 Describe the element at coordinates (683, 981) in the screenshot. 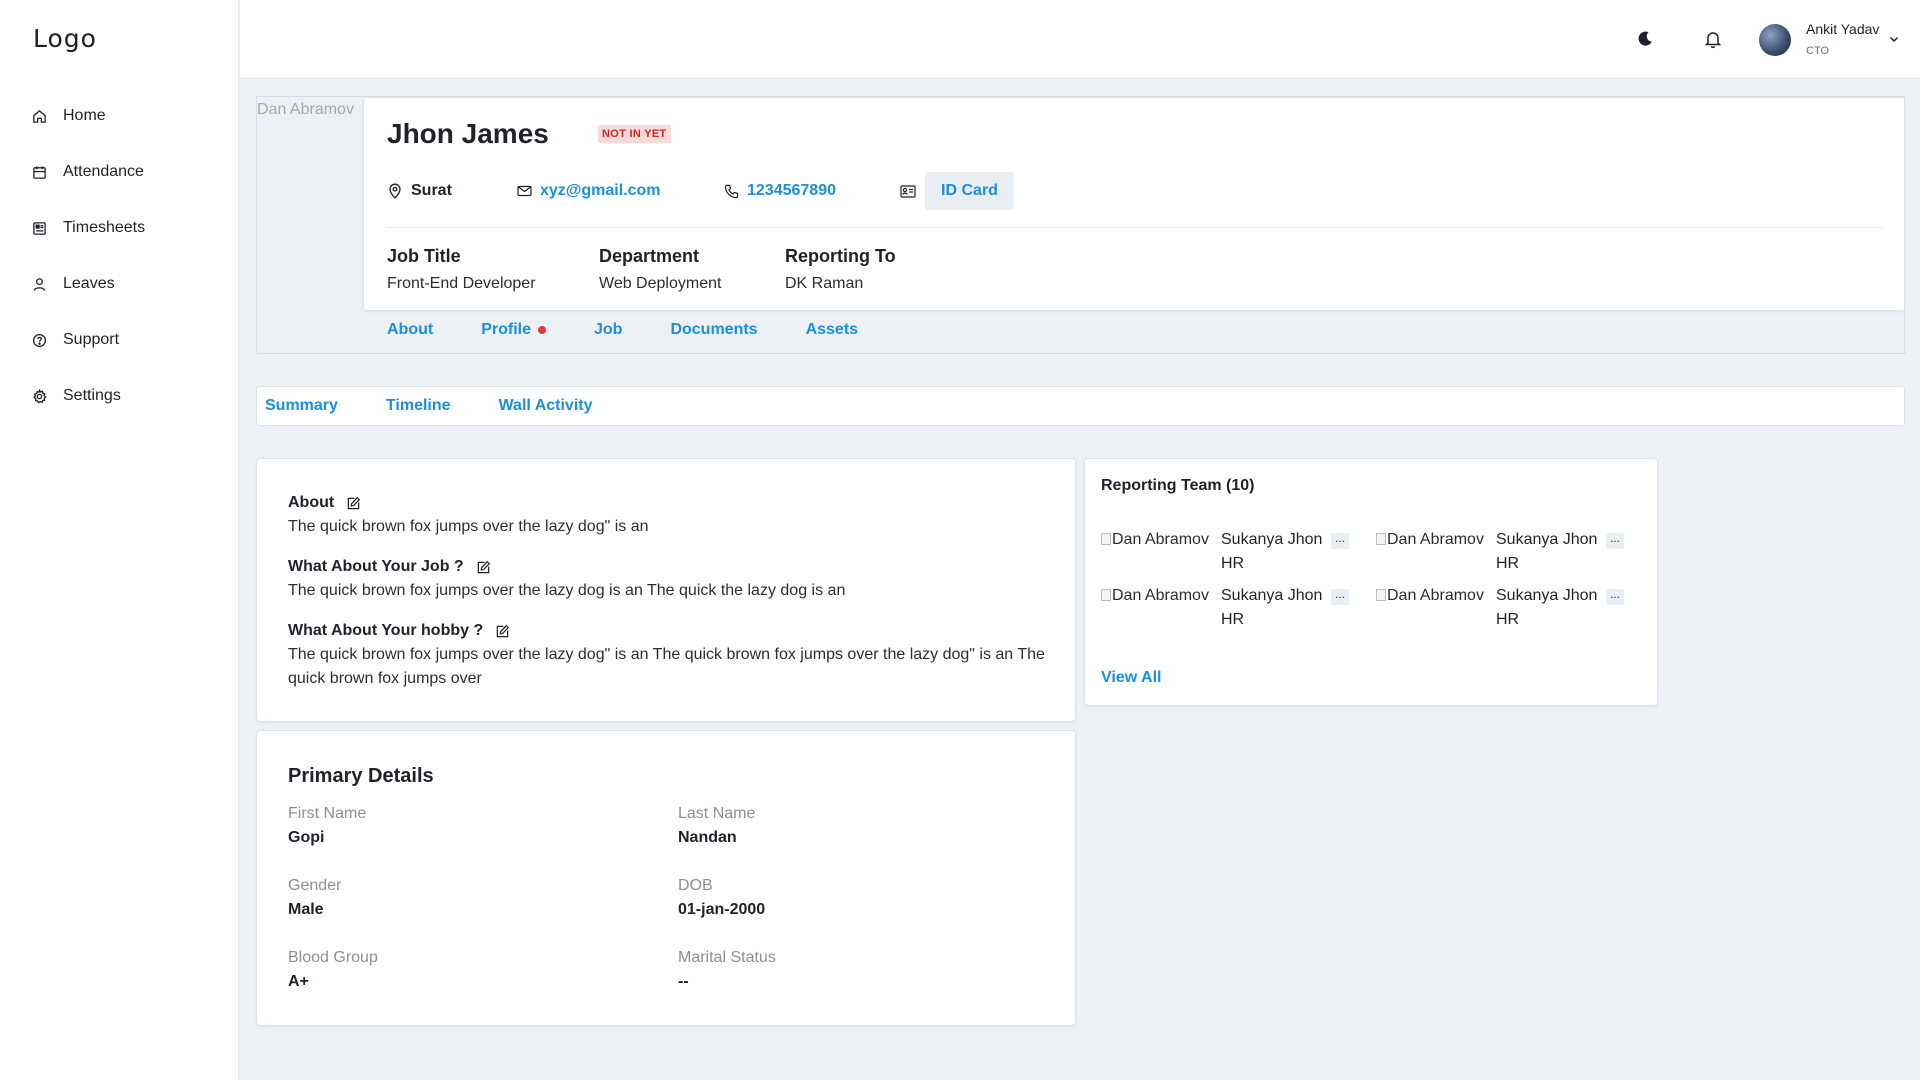

I see `field-value: --` at that location.